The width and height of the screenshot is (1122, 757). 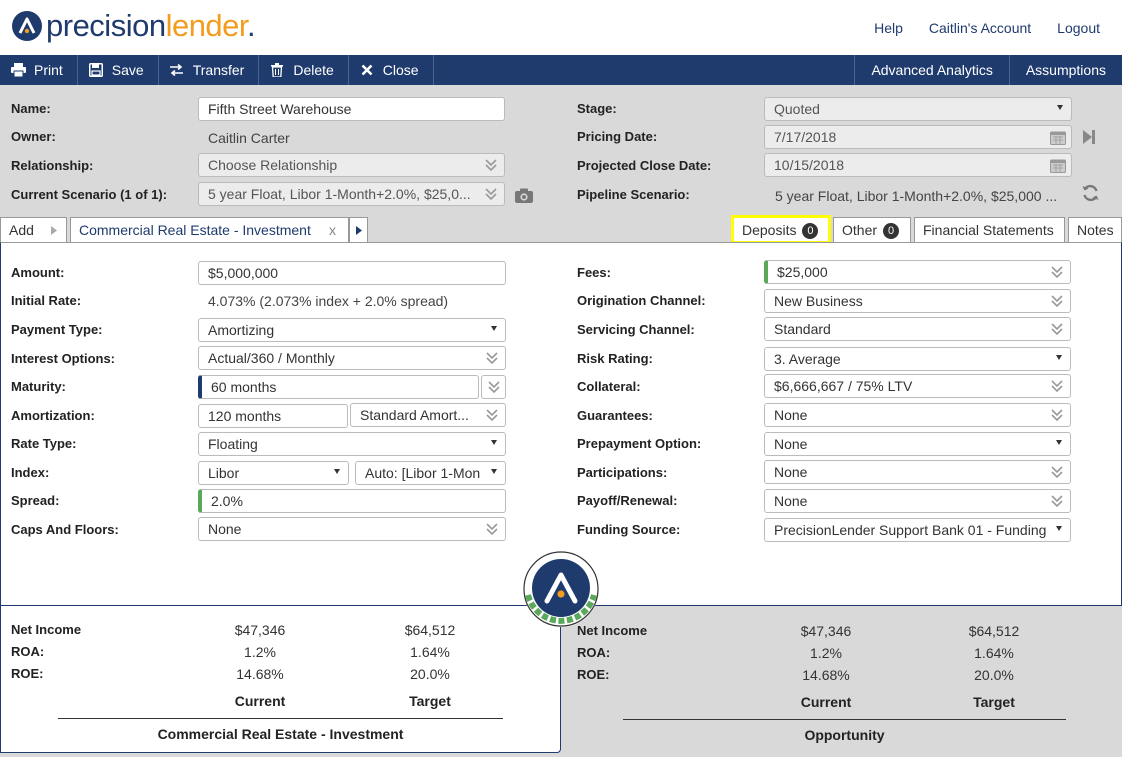 What do you see at coordinates (46, 300) in the screenshot?
I see `initial-rate-label: Initial Rate:` at bounding box center [46, 300].